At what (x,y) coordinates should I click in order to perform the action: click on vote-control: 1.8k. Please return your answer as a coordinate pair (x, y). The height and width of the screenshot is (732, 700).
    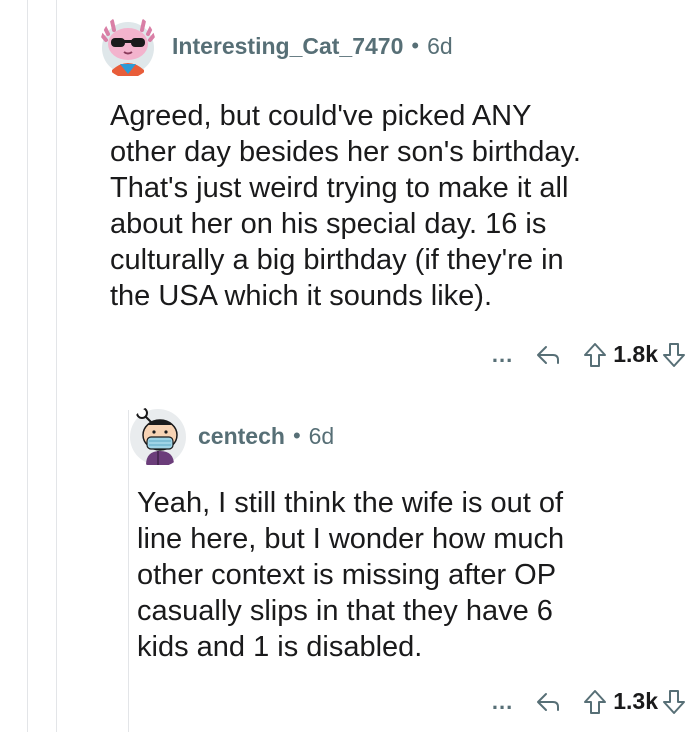
    Looking at the image, I should click on (634, 354).